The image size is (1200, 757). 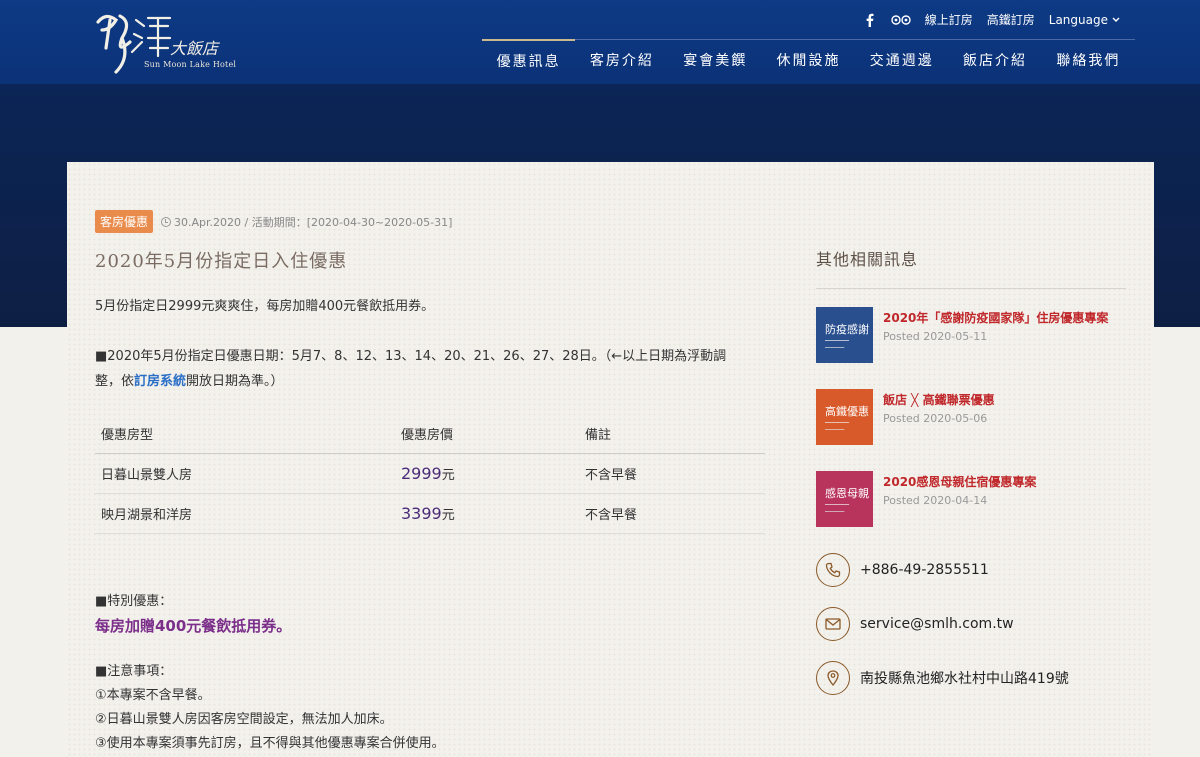 I want to click on room-price: 2999元, so click(x=487, y=473).